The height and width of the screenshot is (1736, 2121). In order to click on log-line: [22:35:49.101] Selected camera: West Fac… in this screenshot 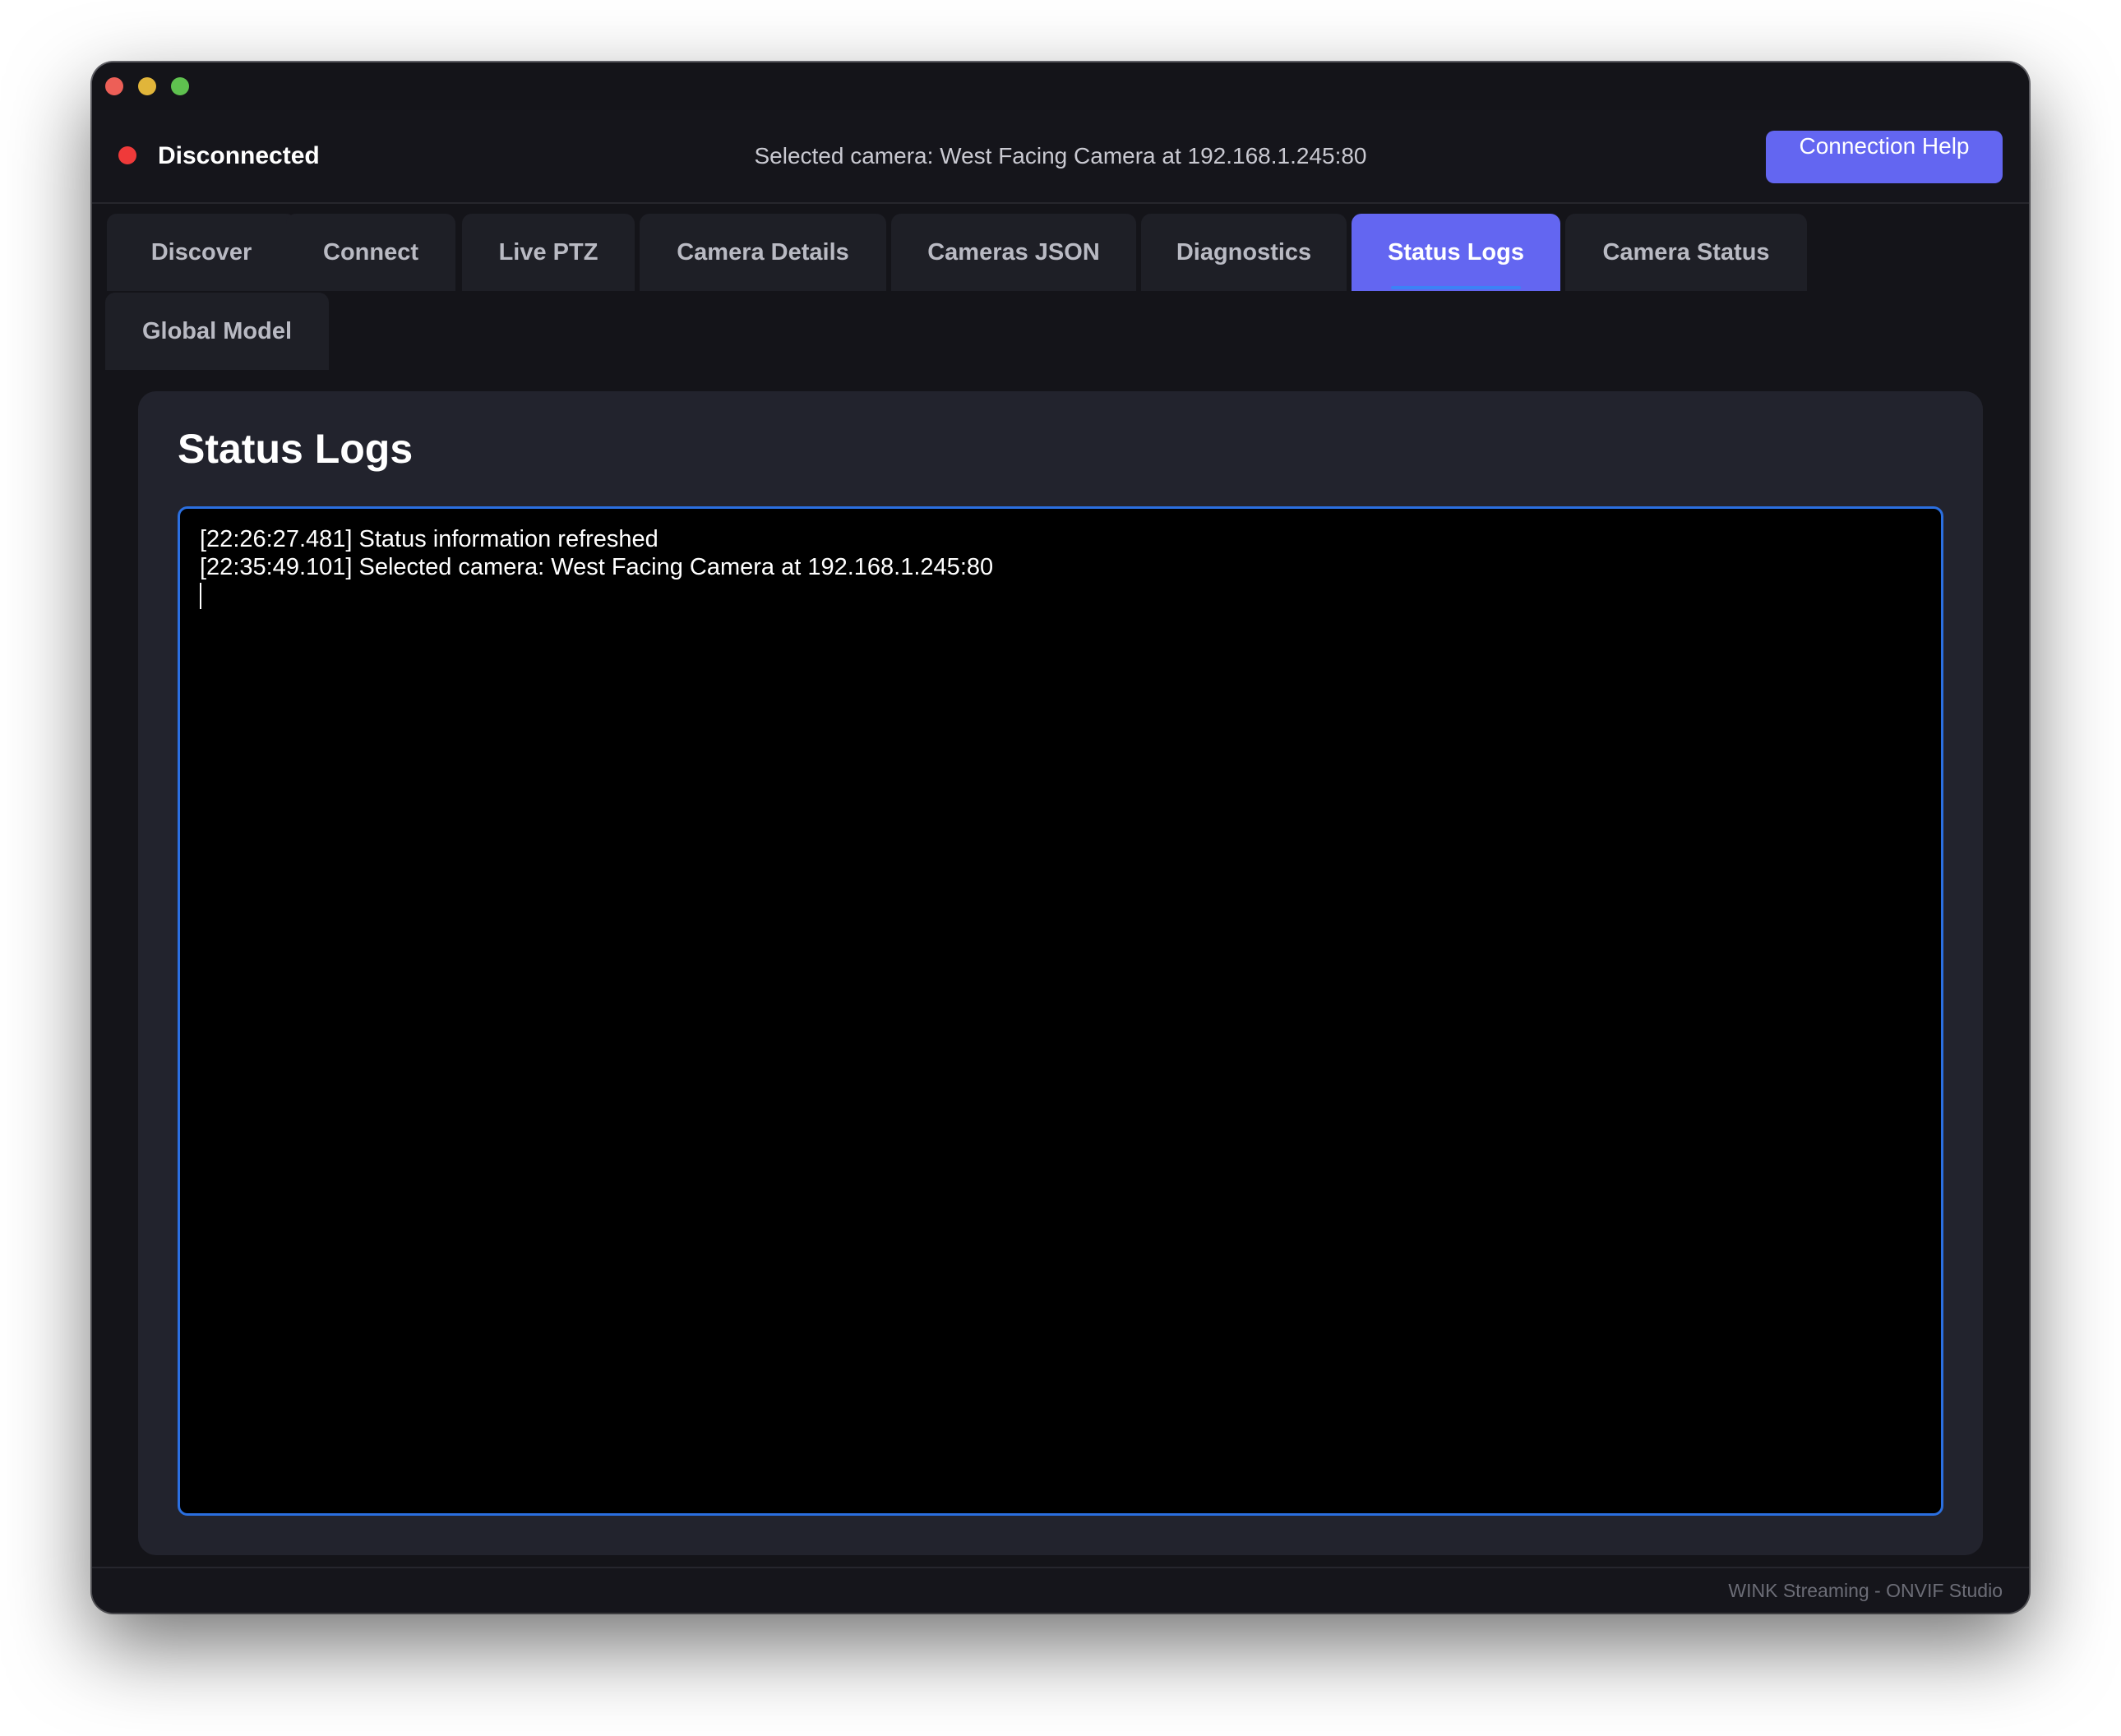, I will do `click(597, 567)`.